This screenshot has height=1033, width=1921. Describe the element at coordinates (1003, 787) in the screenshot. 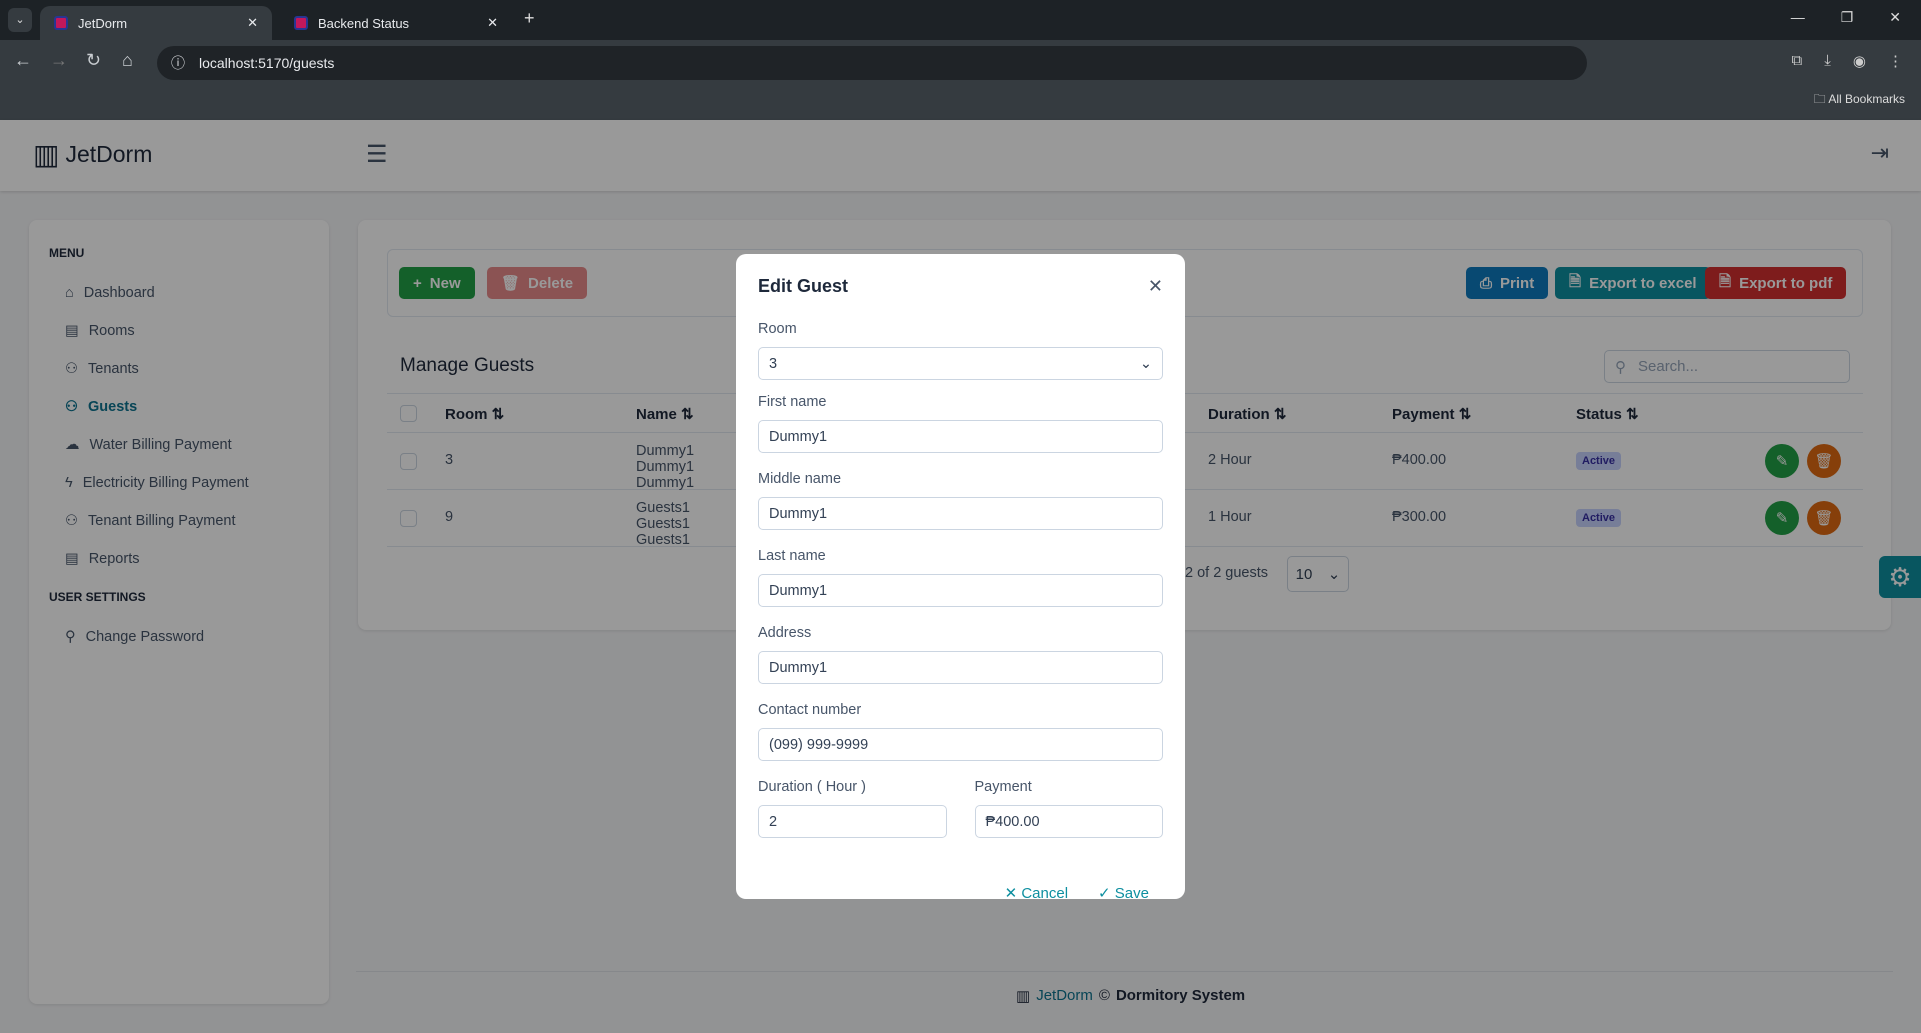

I see `payment-label: Payment` at that location.